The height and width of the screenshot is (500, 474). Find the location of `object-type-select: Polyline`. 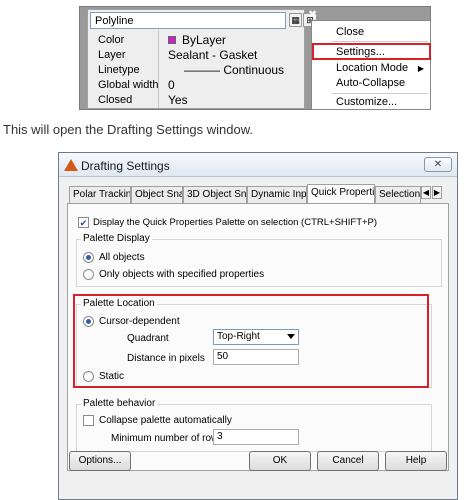

object-type-select: Polyline is located at coordinates (188, 20).